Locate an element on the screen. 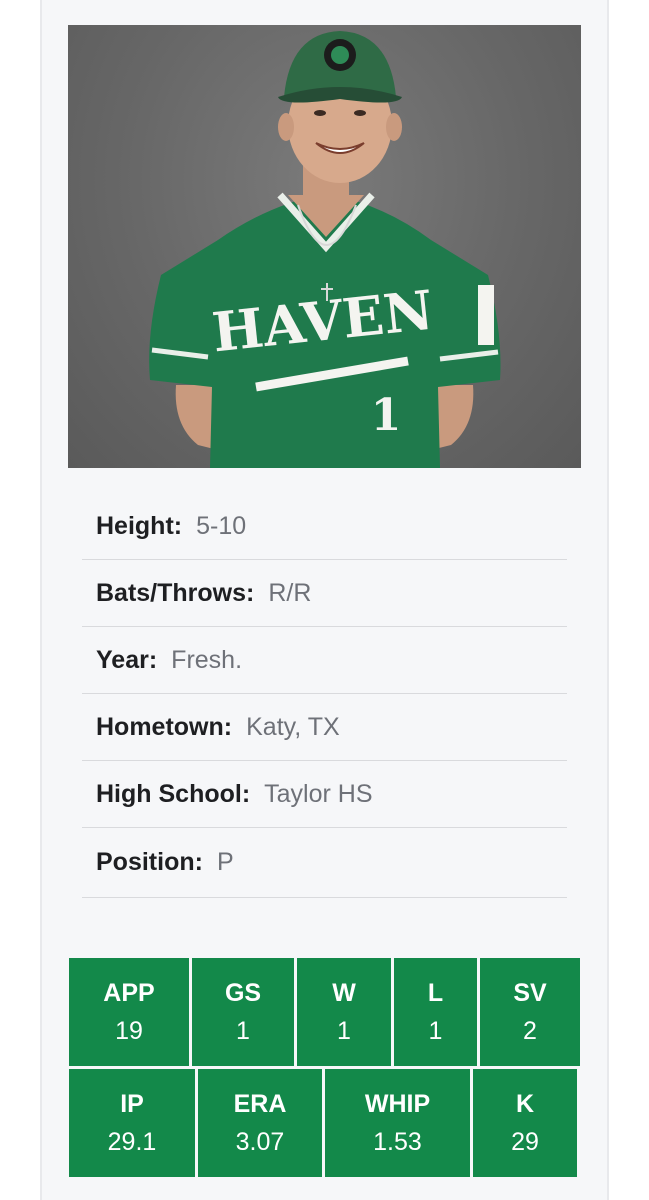 The height and width of the screenshot is (1200, 649). stats-row: APP 19 GS 1 W 1 L 1 SV 2 is located at coordinates (324, 1012).